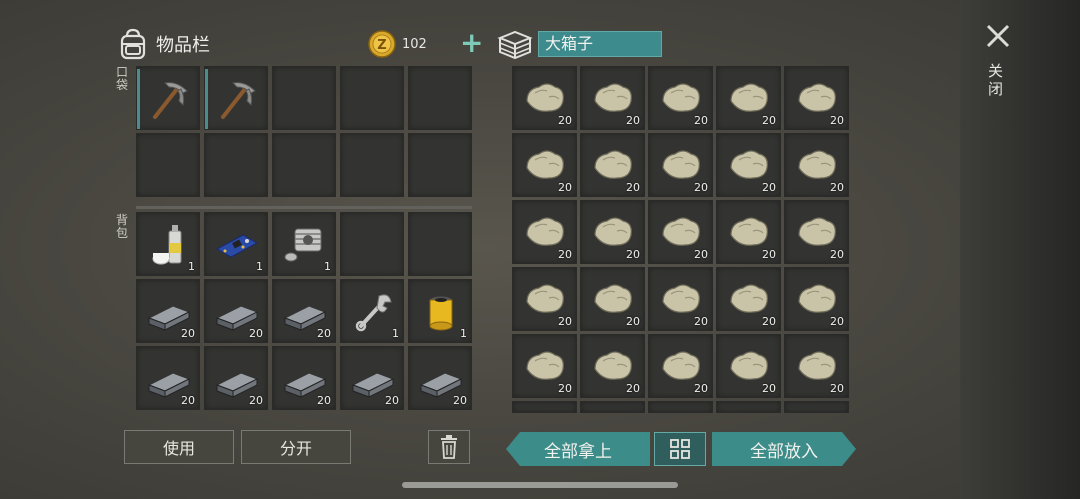 The image size is (1080, 499). I want to click on sort-grid-icon, so click(680, 449).